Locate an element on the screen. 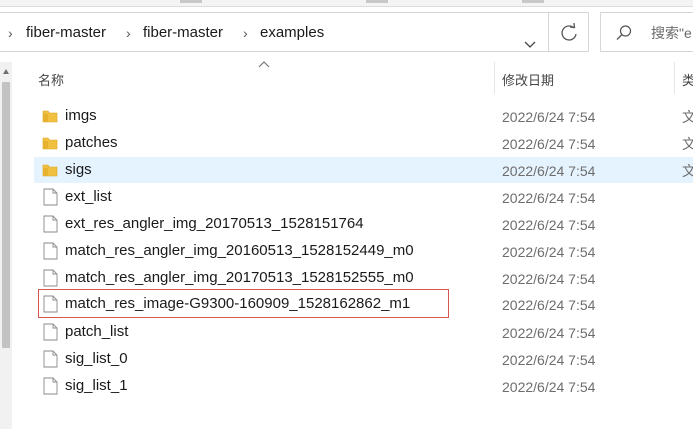 This screenshot has width=693, height=429. column-header: 名称 修改日期 类 is located at coordinates (352, 77).